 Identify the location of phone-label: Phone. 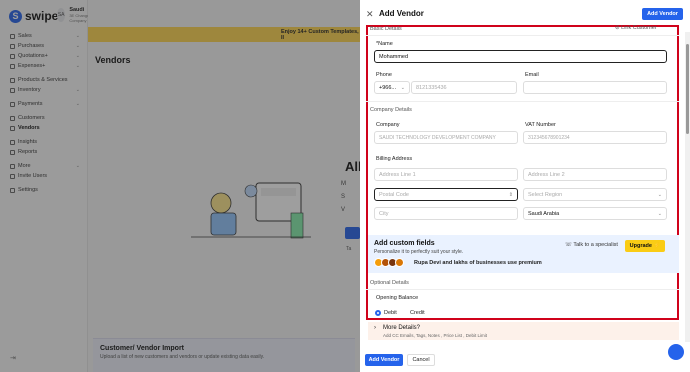
(384, 75).